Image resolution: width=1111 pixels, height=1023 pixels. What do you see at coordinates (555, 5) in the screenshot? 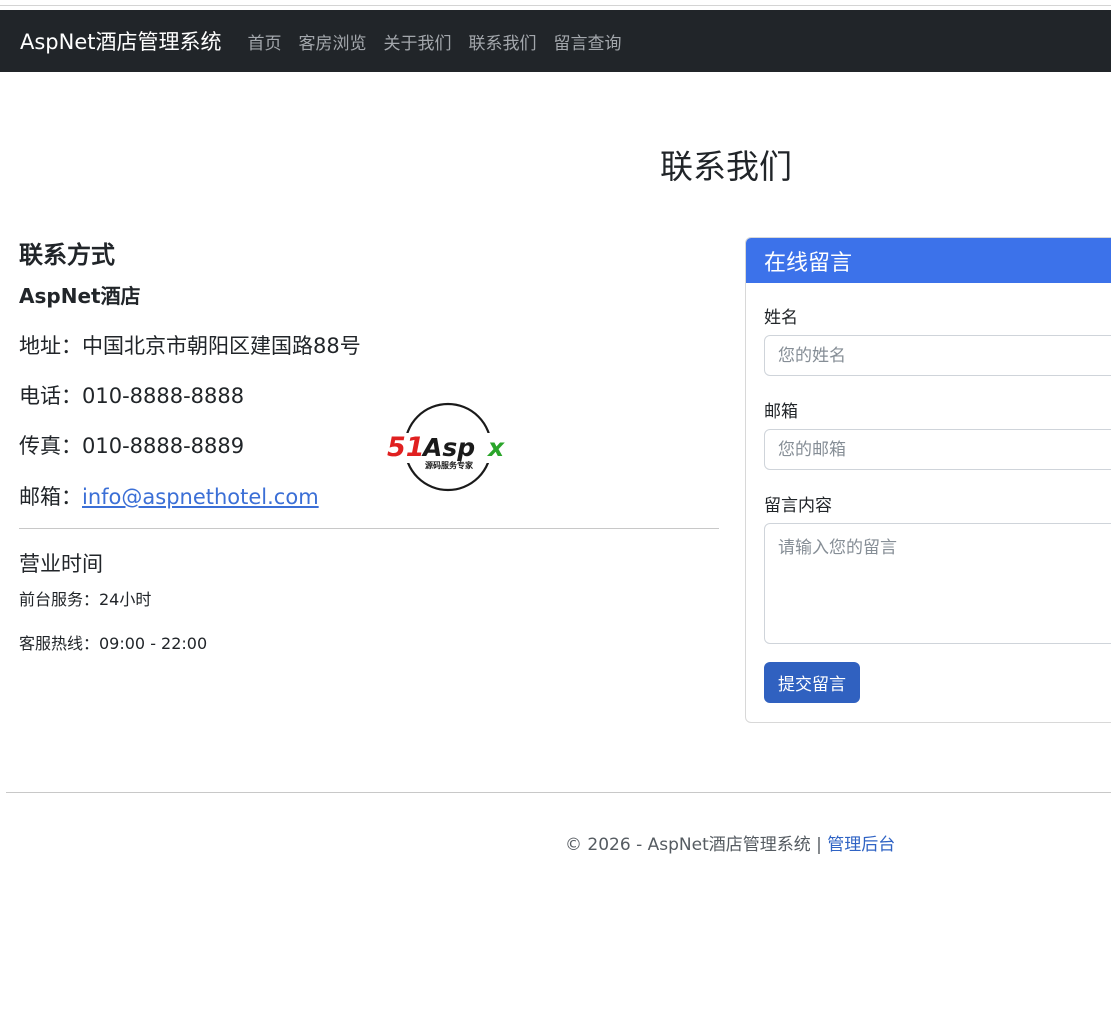
I see `top-border` at bounding box center [555, 5].